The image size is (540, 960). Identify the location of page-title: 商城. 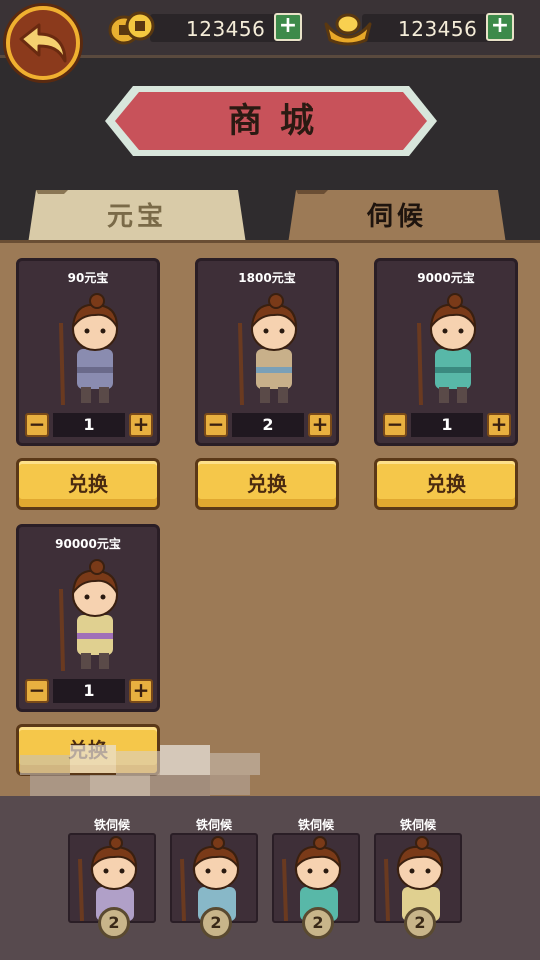
(280, 121).